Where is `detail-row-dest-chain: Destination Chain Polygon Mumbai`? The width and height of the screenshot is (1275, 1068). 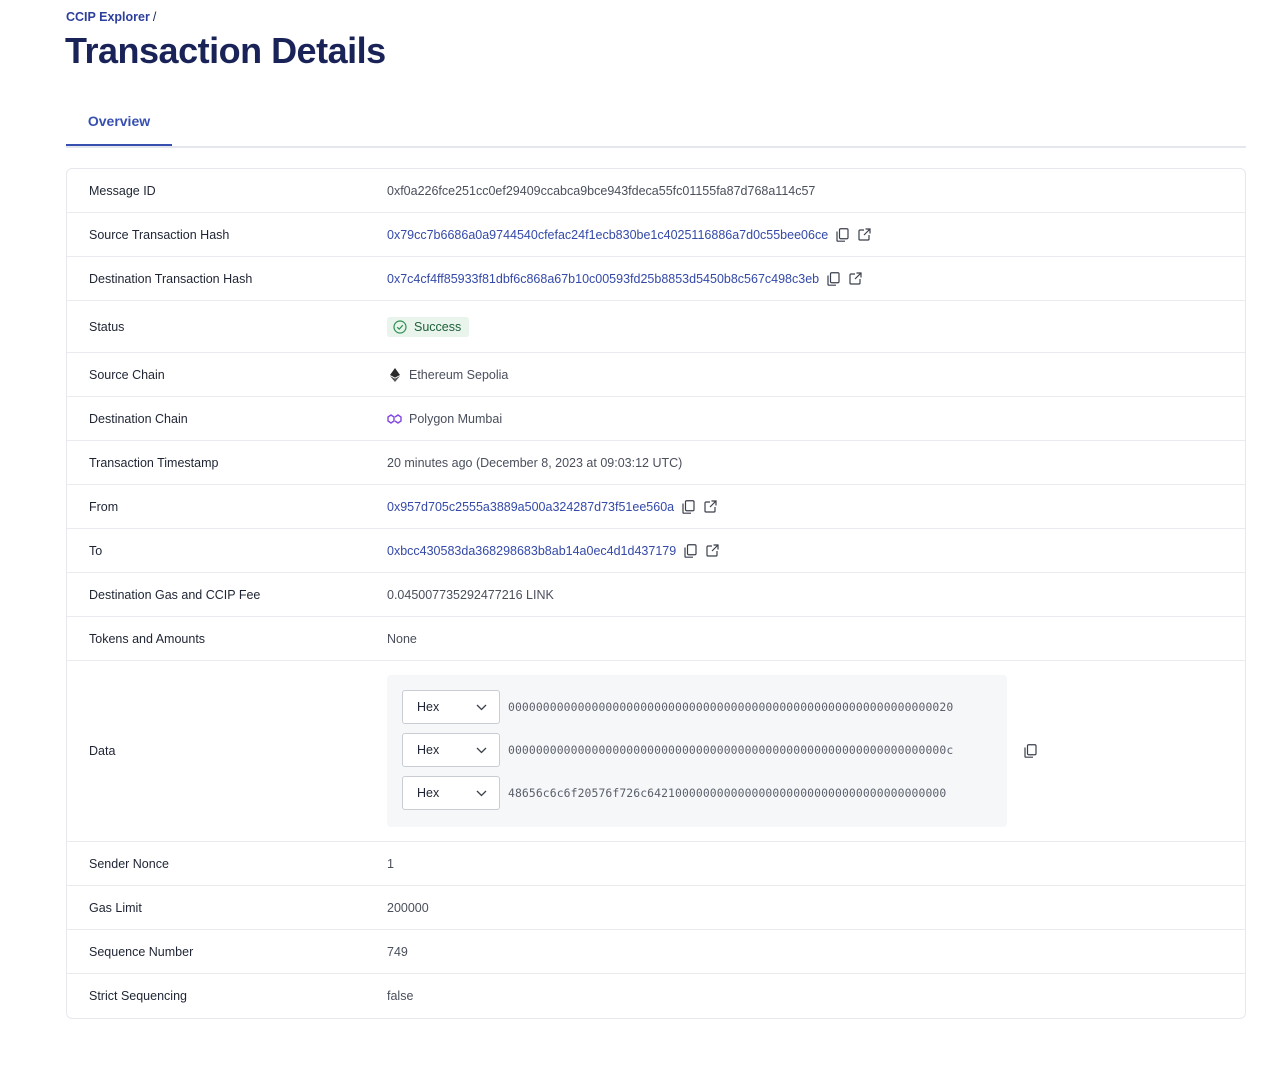
detail-row-dest-chain: Destination Chain Polygon Mumbai is located at coordinates (656, 419).